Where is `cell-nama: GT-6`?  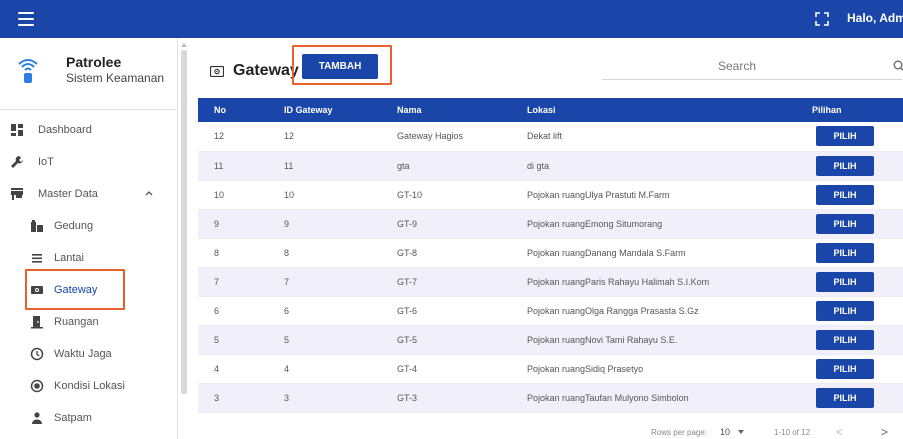
cell-nama: GT-6 is located at coordinates (446, 311).